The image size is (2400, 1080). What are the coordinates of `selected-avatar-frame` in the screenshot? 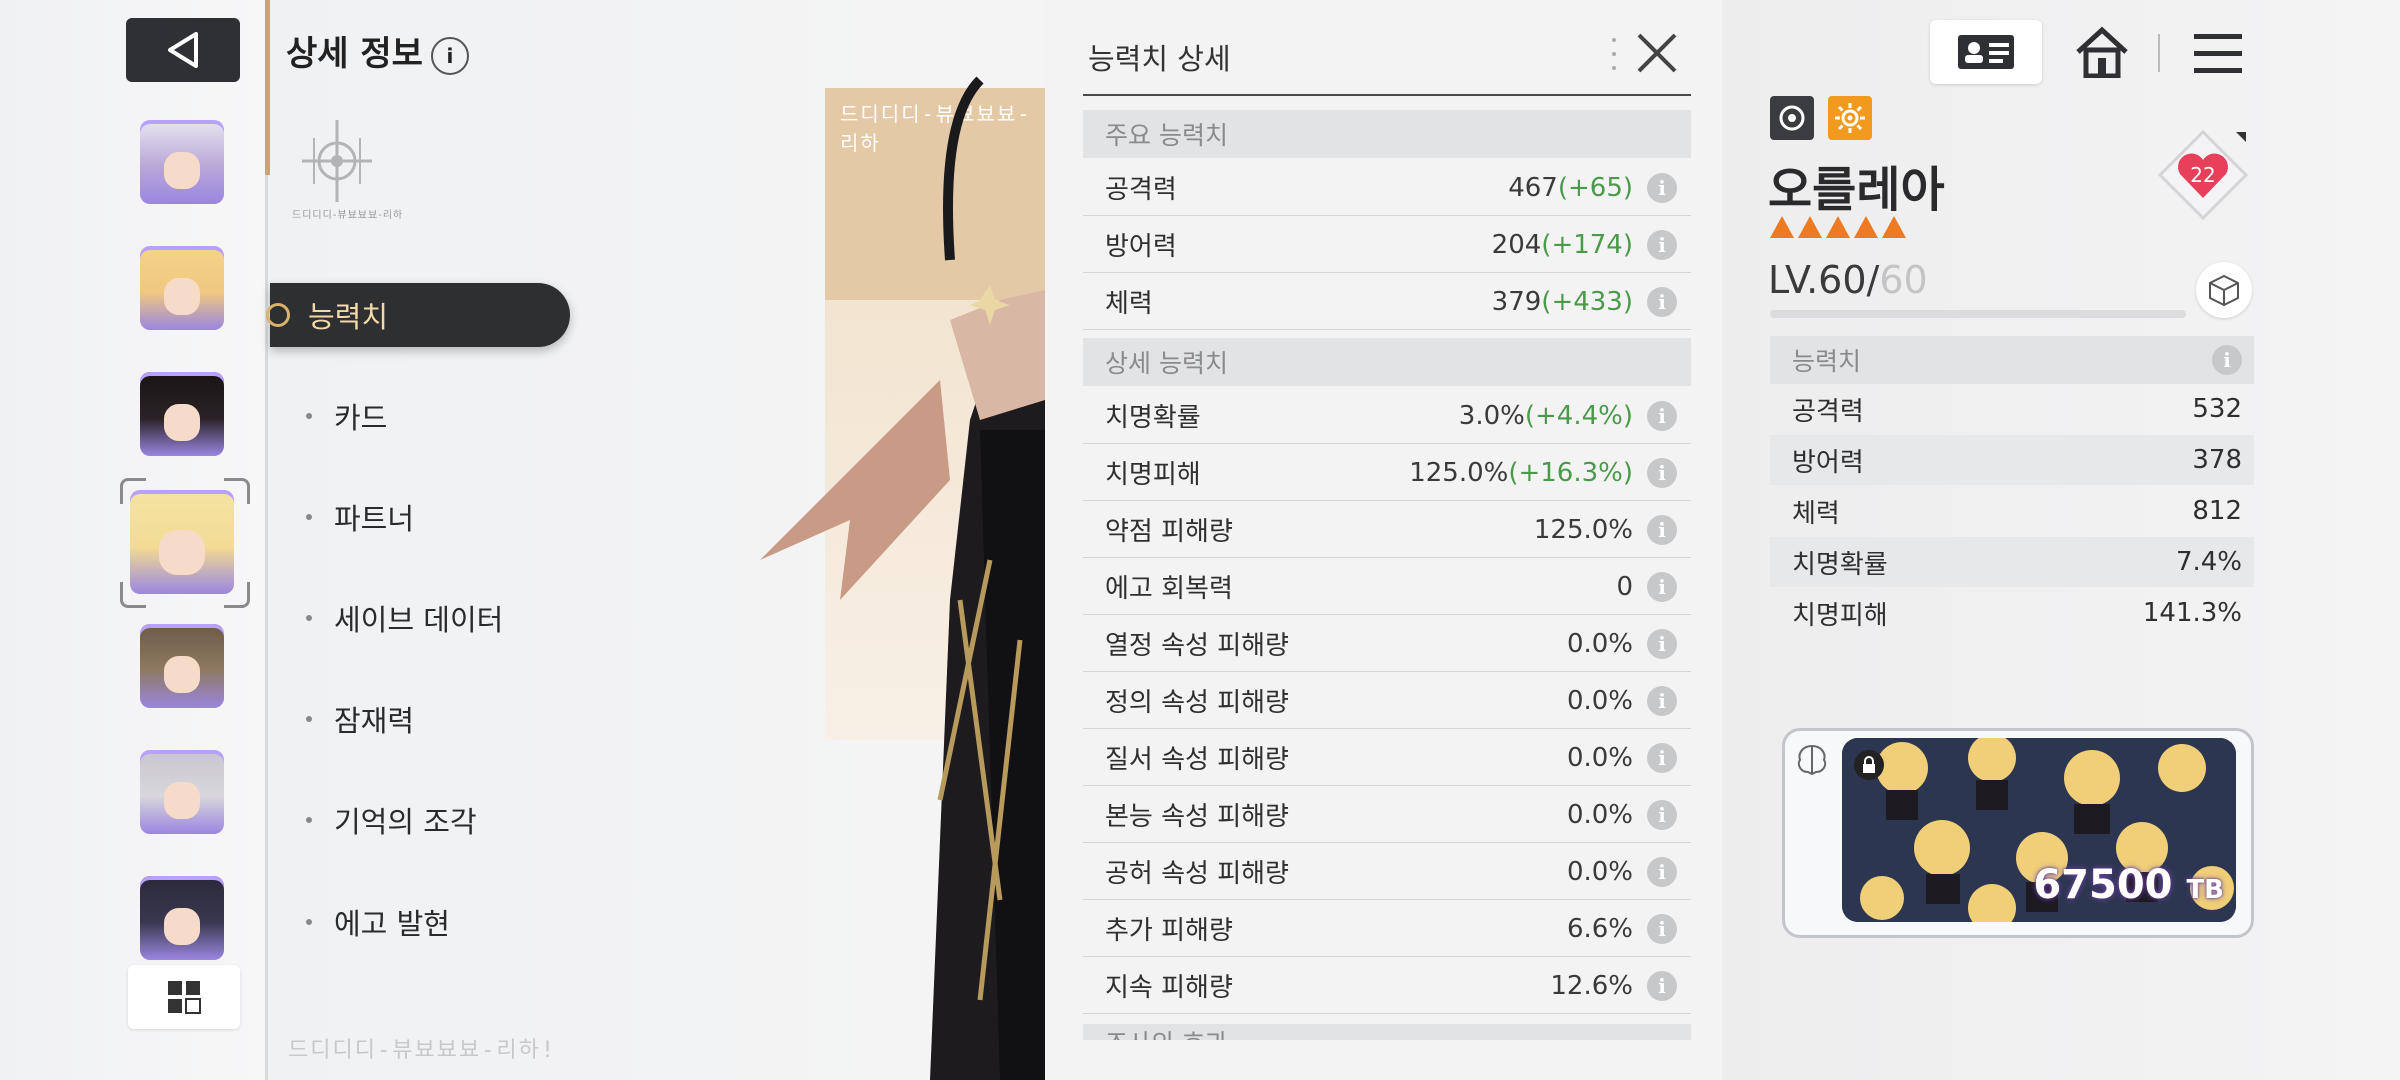 It's located at (185, 543).